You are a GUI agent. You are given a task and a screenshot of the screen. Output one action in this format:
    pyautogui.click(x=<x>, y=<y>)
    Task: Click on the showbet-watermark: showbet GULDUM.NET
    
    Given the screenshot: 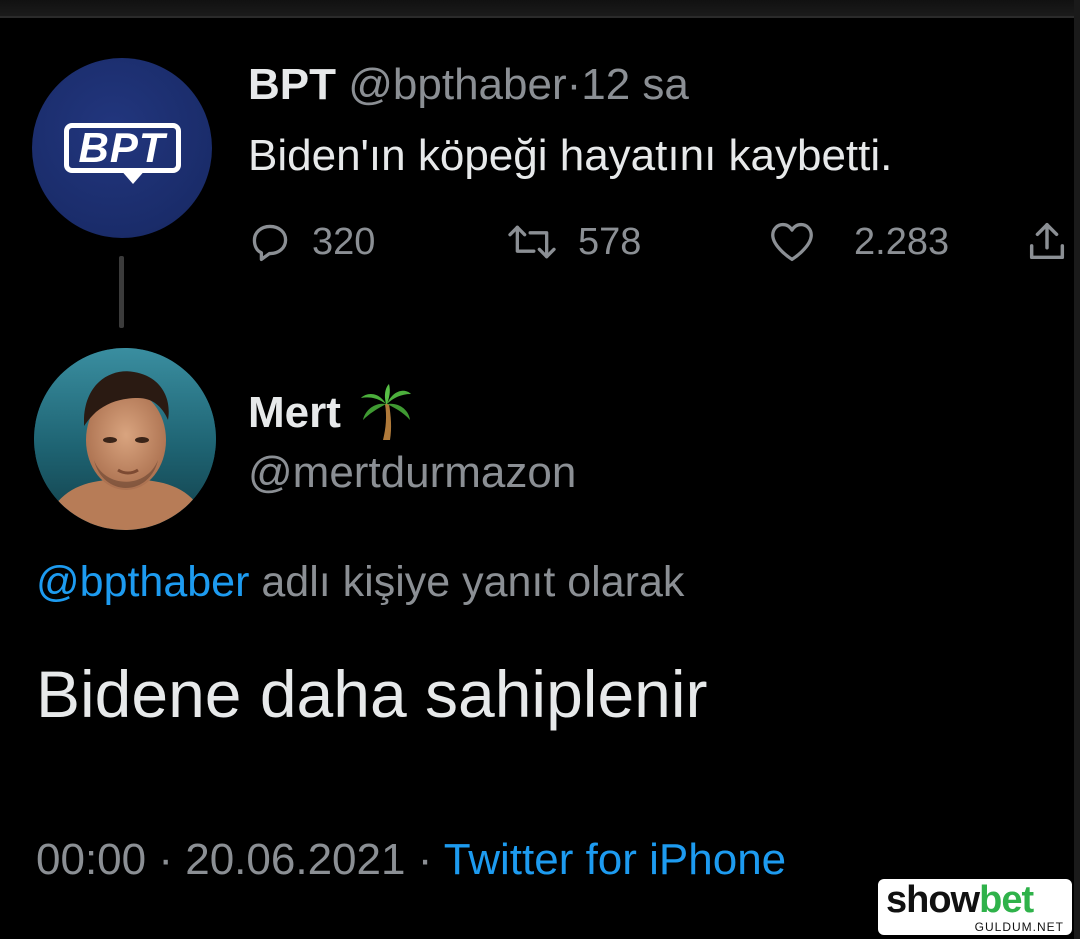 What is the action you would take?
    pyautogui.click(x=975, y=907)
    